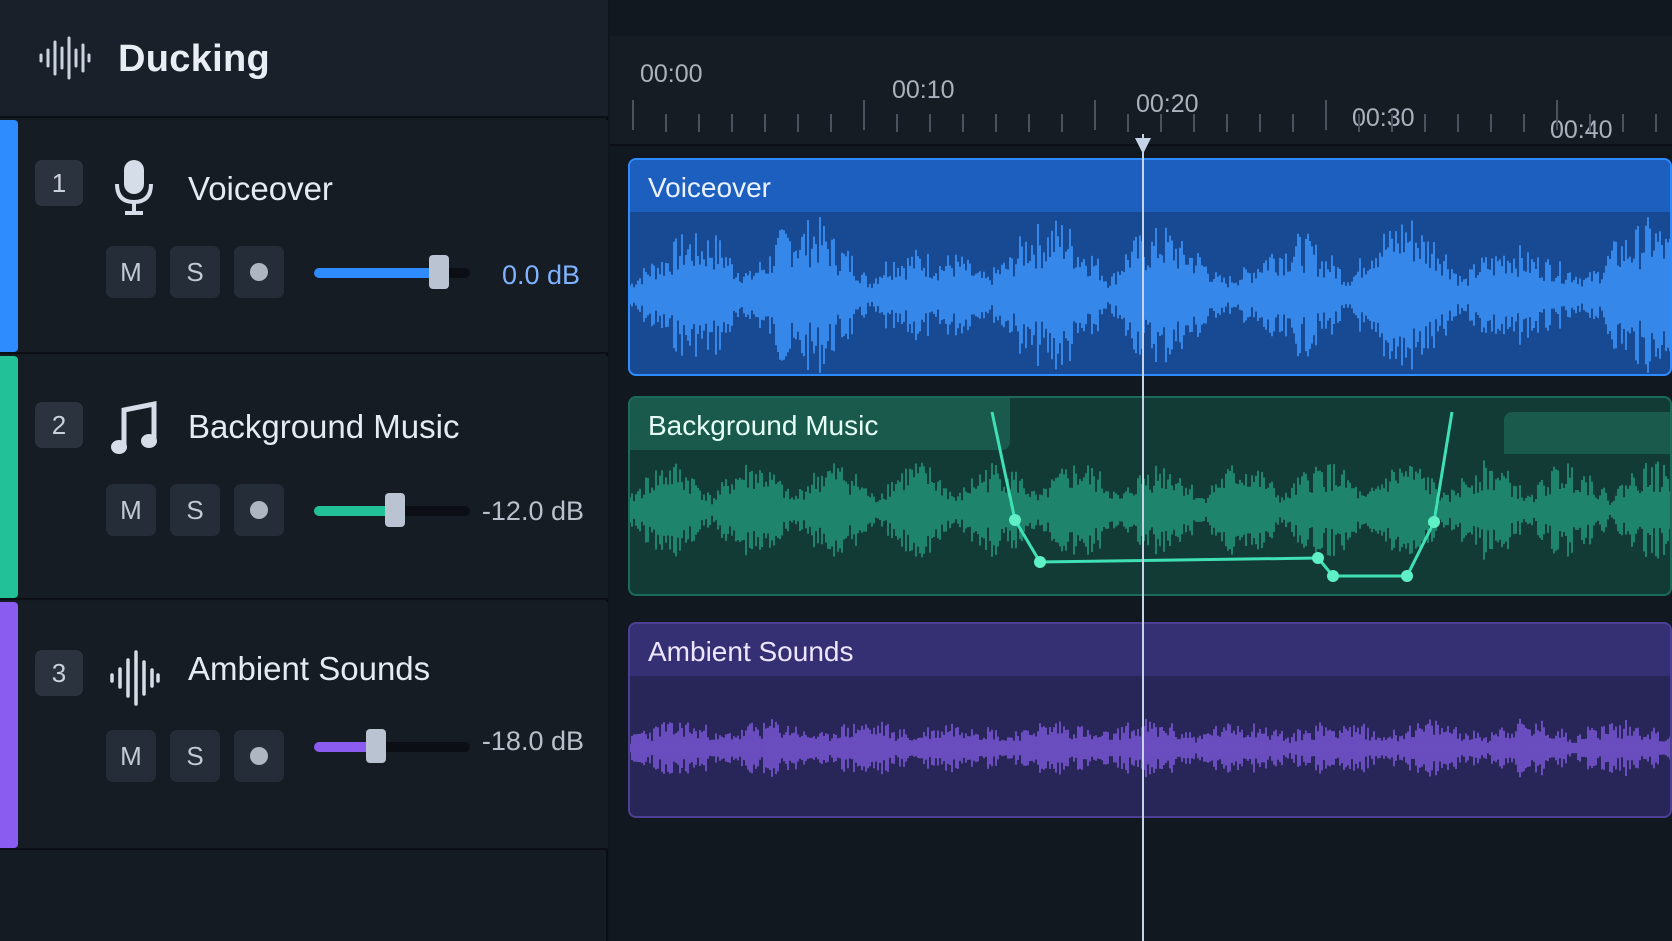 This screenshot has width=1672, height=941. I want to click on music-waveform, so click(1150, 496).